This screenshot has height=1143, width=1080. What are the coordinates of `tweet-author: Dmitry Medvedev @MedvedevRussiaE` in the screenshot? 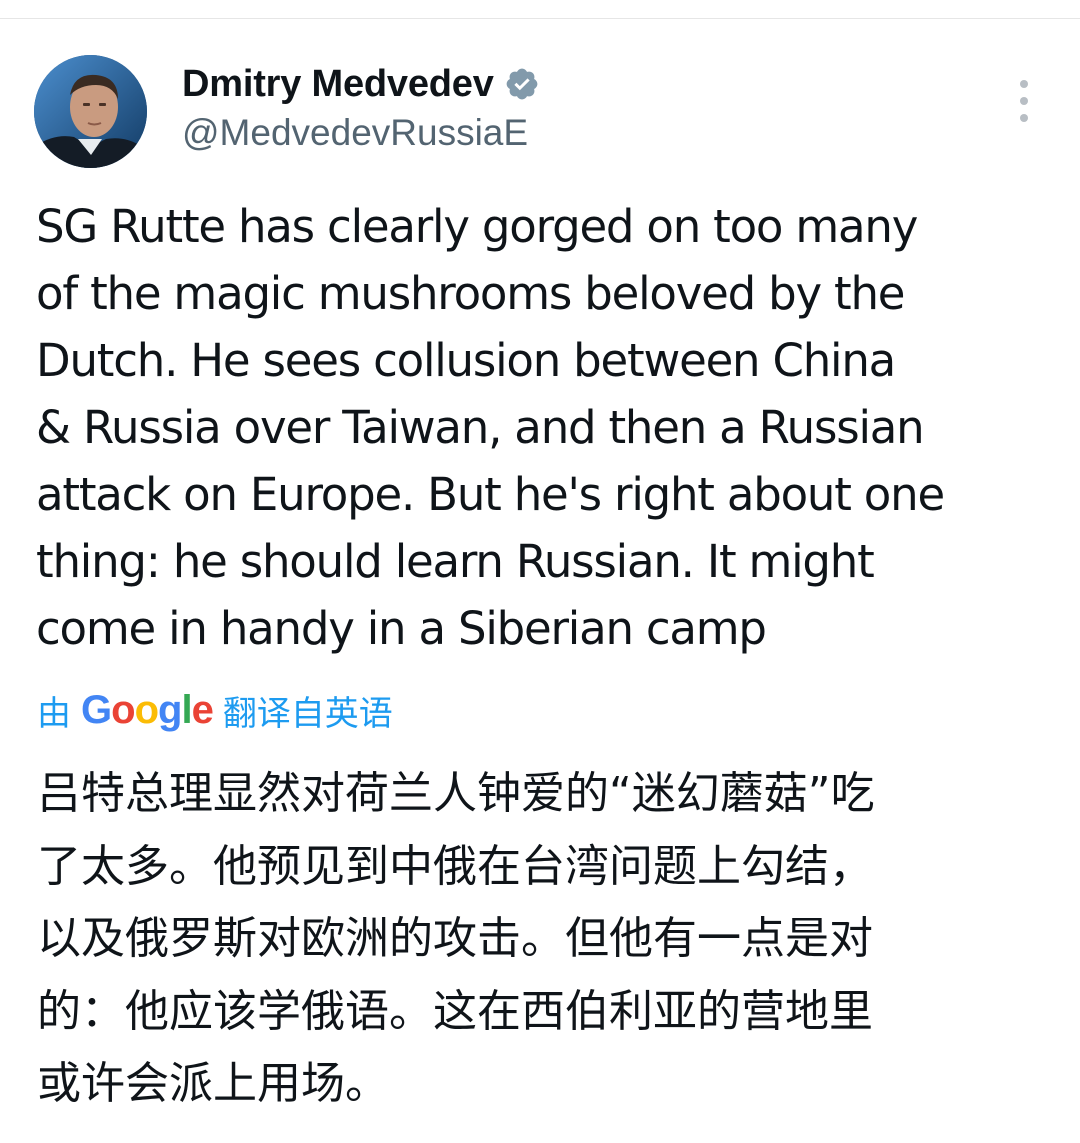 It's located at (361, 108).